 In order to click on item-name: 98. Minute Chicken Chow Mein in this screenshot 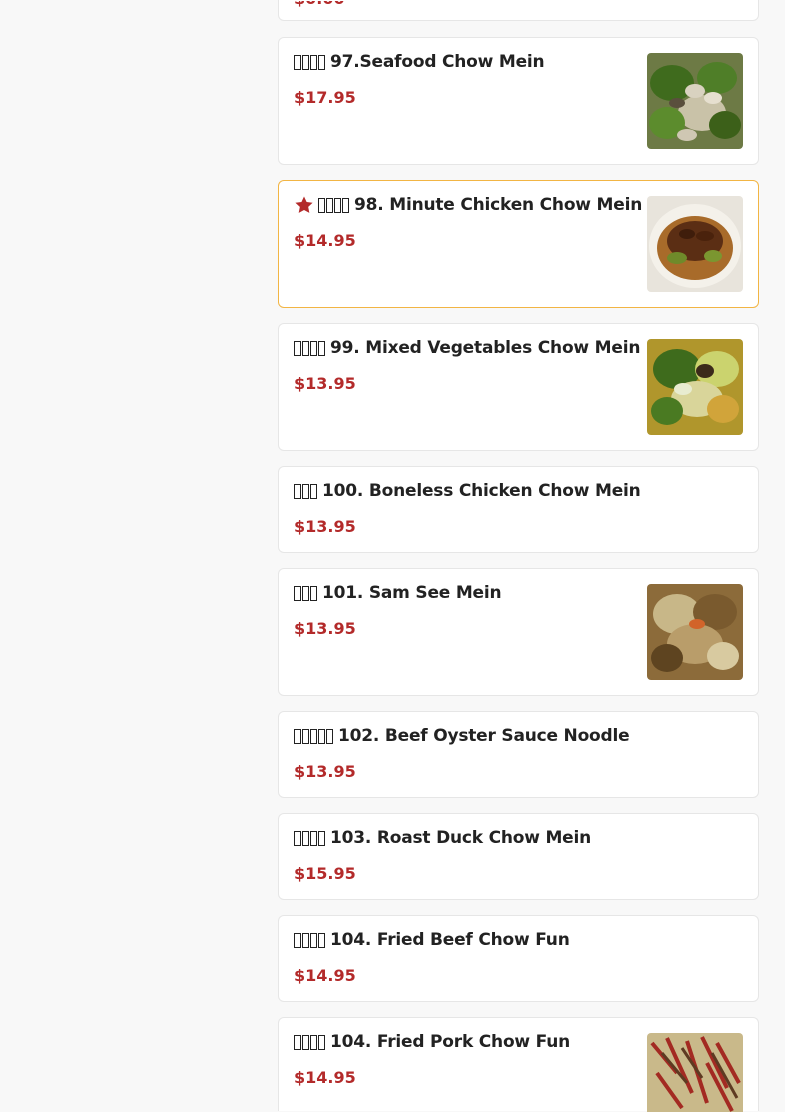, I will do `click(498, 205)`.